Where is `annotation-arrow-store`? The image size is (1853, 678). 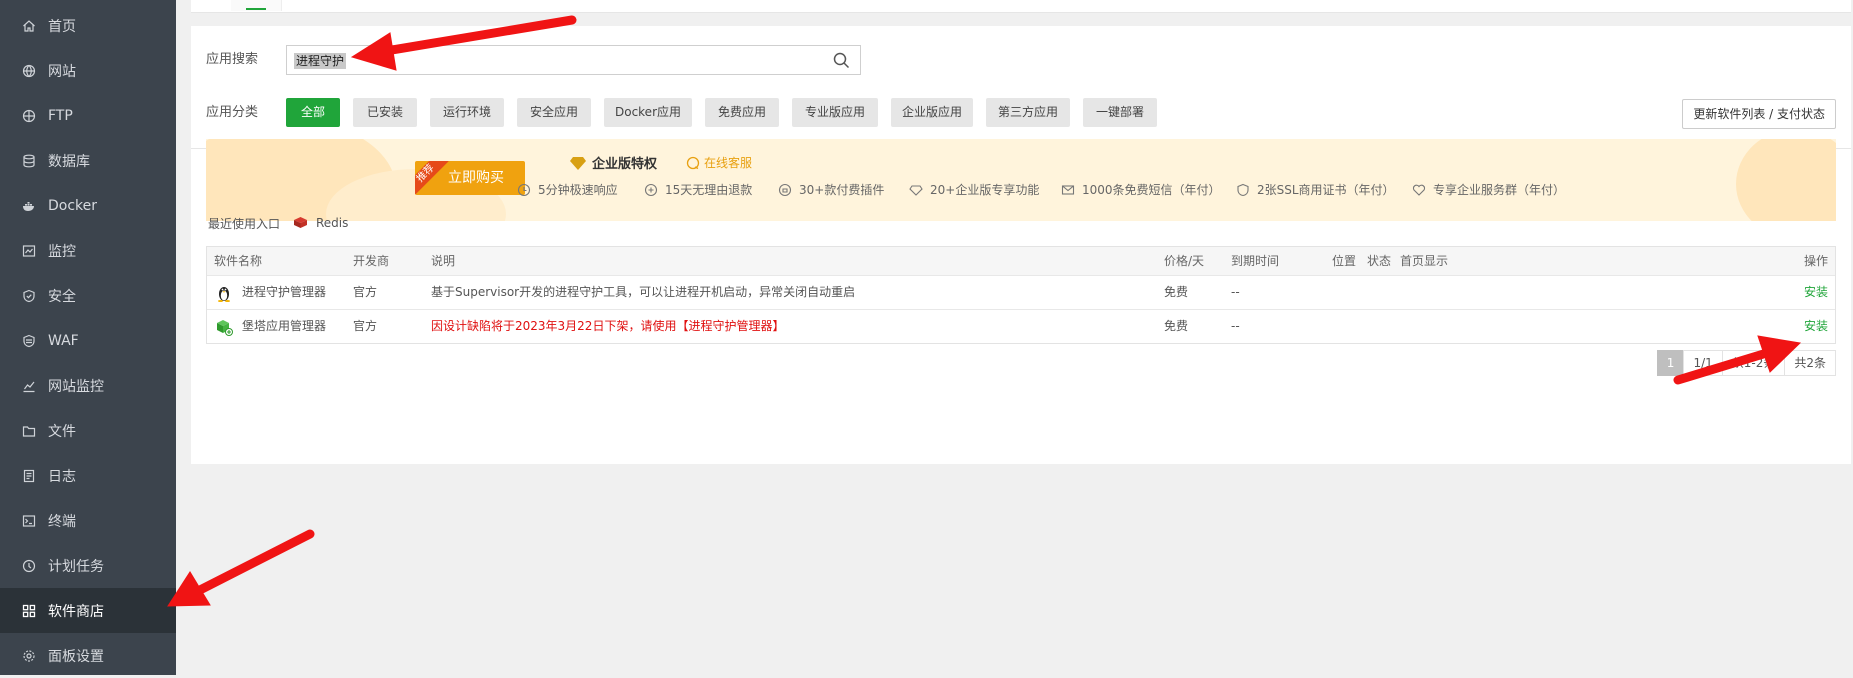
annotation-arrow-store is located at coordinates (255, 562).